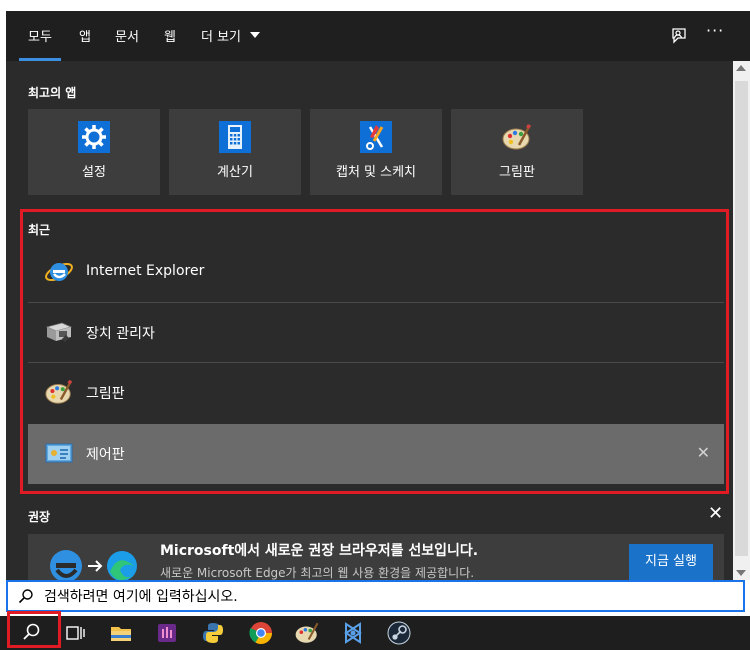 The height and width of the screenshot is (650, 750). I want to click on search-input, so click(384, 597).